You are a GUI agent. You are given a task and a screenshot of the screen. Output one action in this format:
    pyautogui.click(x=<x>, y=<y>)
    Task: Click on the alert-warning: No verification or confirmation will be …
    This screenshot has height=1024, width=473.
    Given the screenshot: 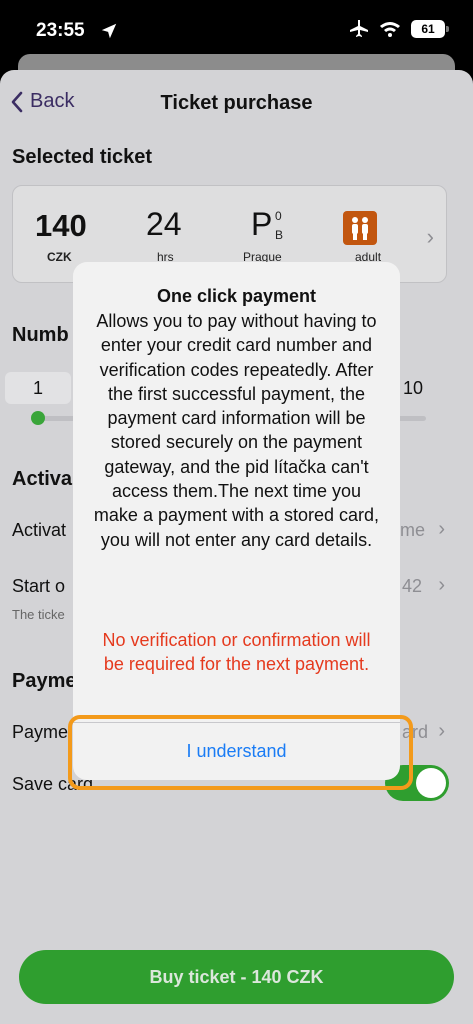 What is the action you would take?
    pyautogui.click(x=236, y=652)
    